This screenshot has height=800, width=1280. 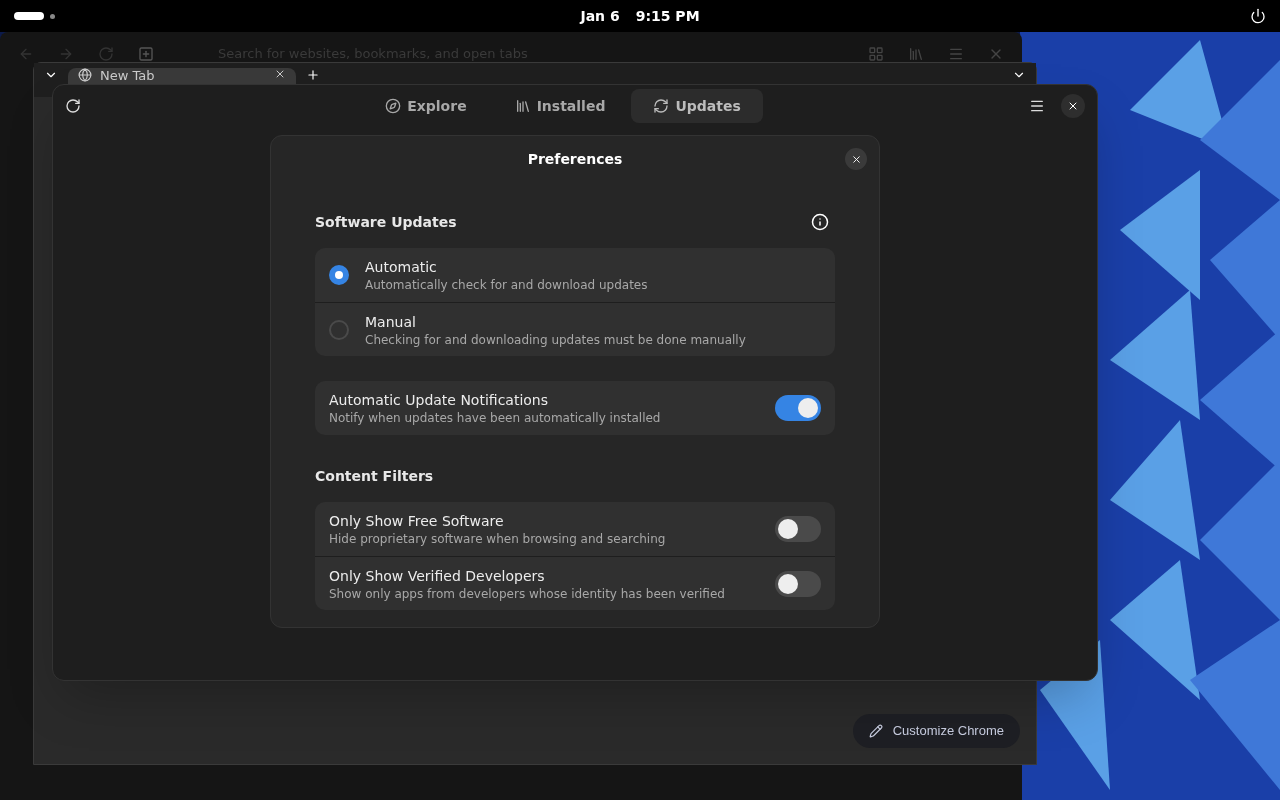 What do you see at coordinates (391, 322) in the screenshot?
I see `row-title: Manual` at bounding box center [391, 322].